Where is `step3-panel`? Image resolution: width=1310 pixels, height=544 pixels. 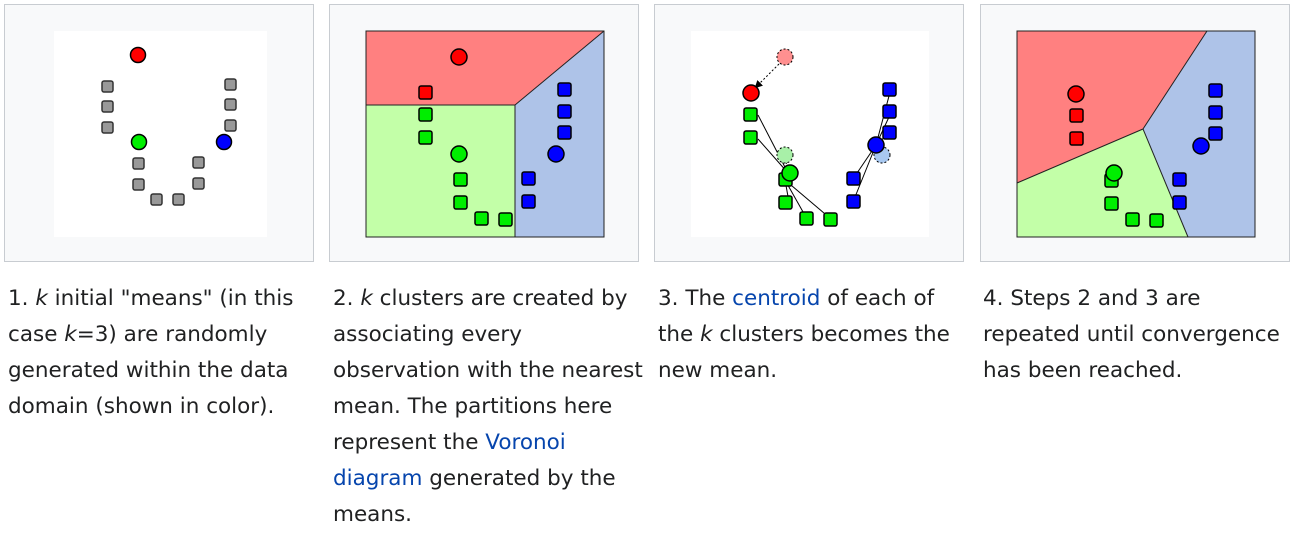
step3-panel is located at coordinates (809, 133).